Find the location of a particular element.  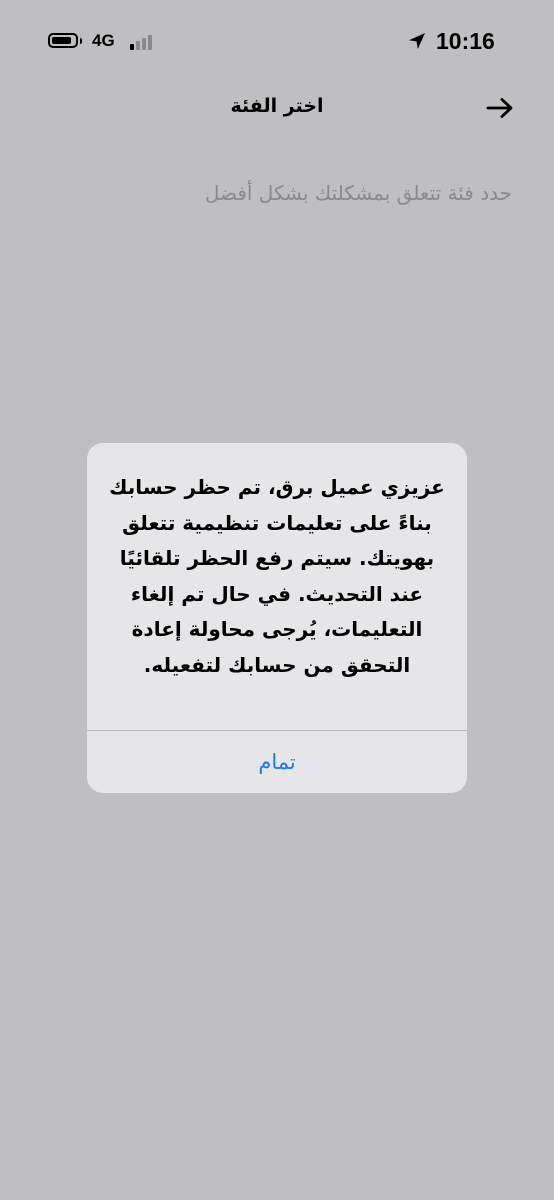

back-button is located at coordinates (500, 108).